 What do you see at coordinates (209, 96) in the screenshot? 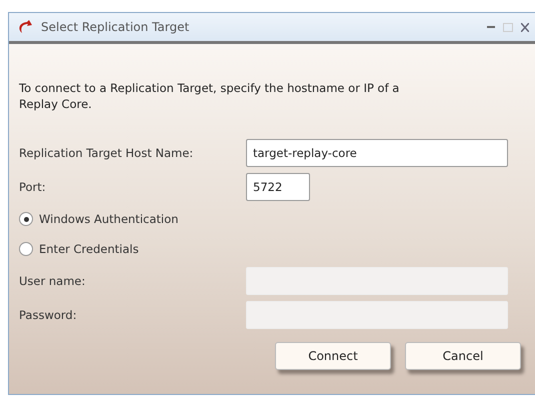
I see `instruction-text: To connect to a Replication Target, specify the hostname or IP of a Replay Core.` at bounding box center [209, 96].